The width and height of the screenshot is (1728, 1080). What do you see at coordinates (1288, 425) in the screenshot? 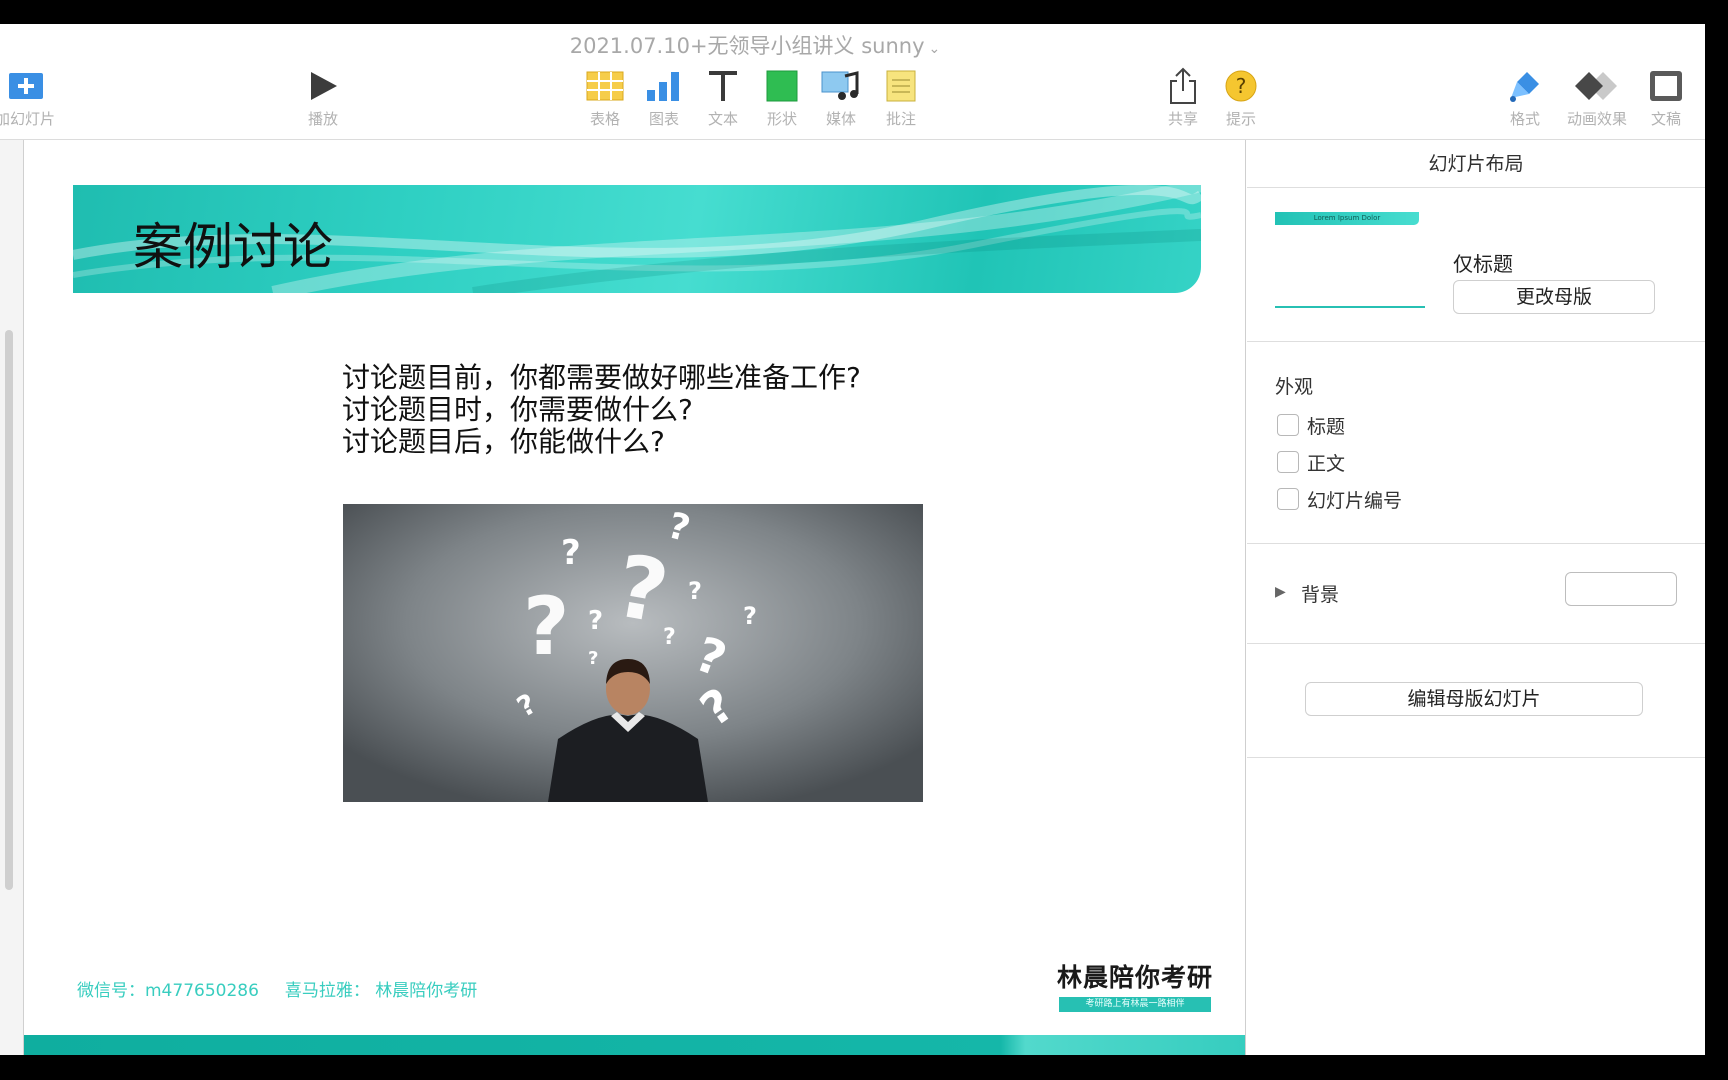
I see `title-checkbox` at bounding box center [1288, 425].